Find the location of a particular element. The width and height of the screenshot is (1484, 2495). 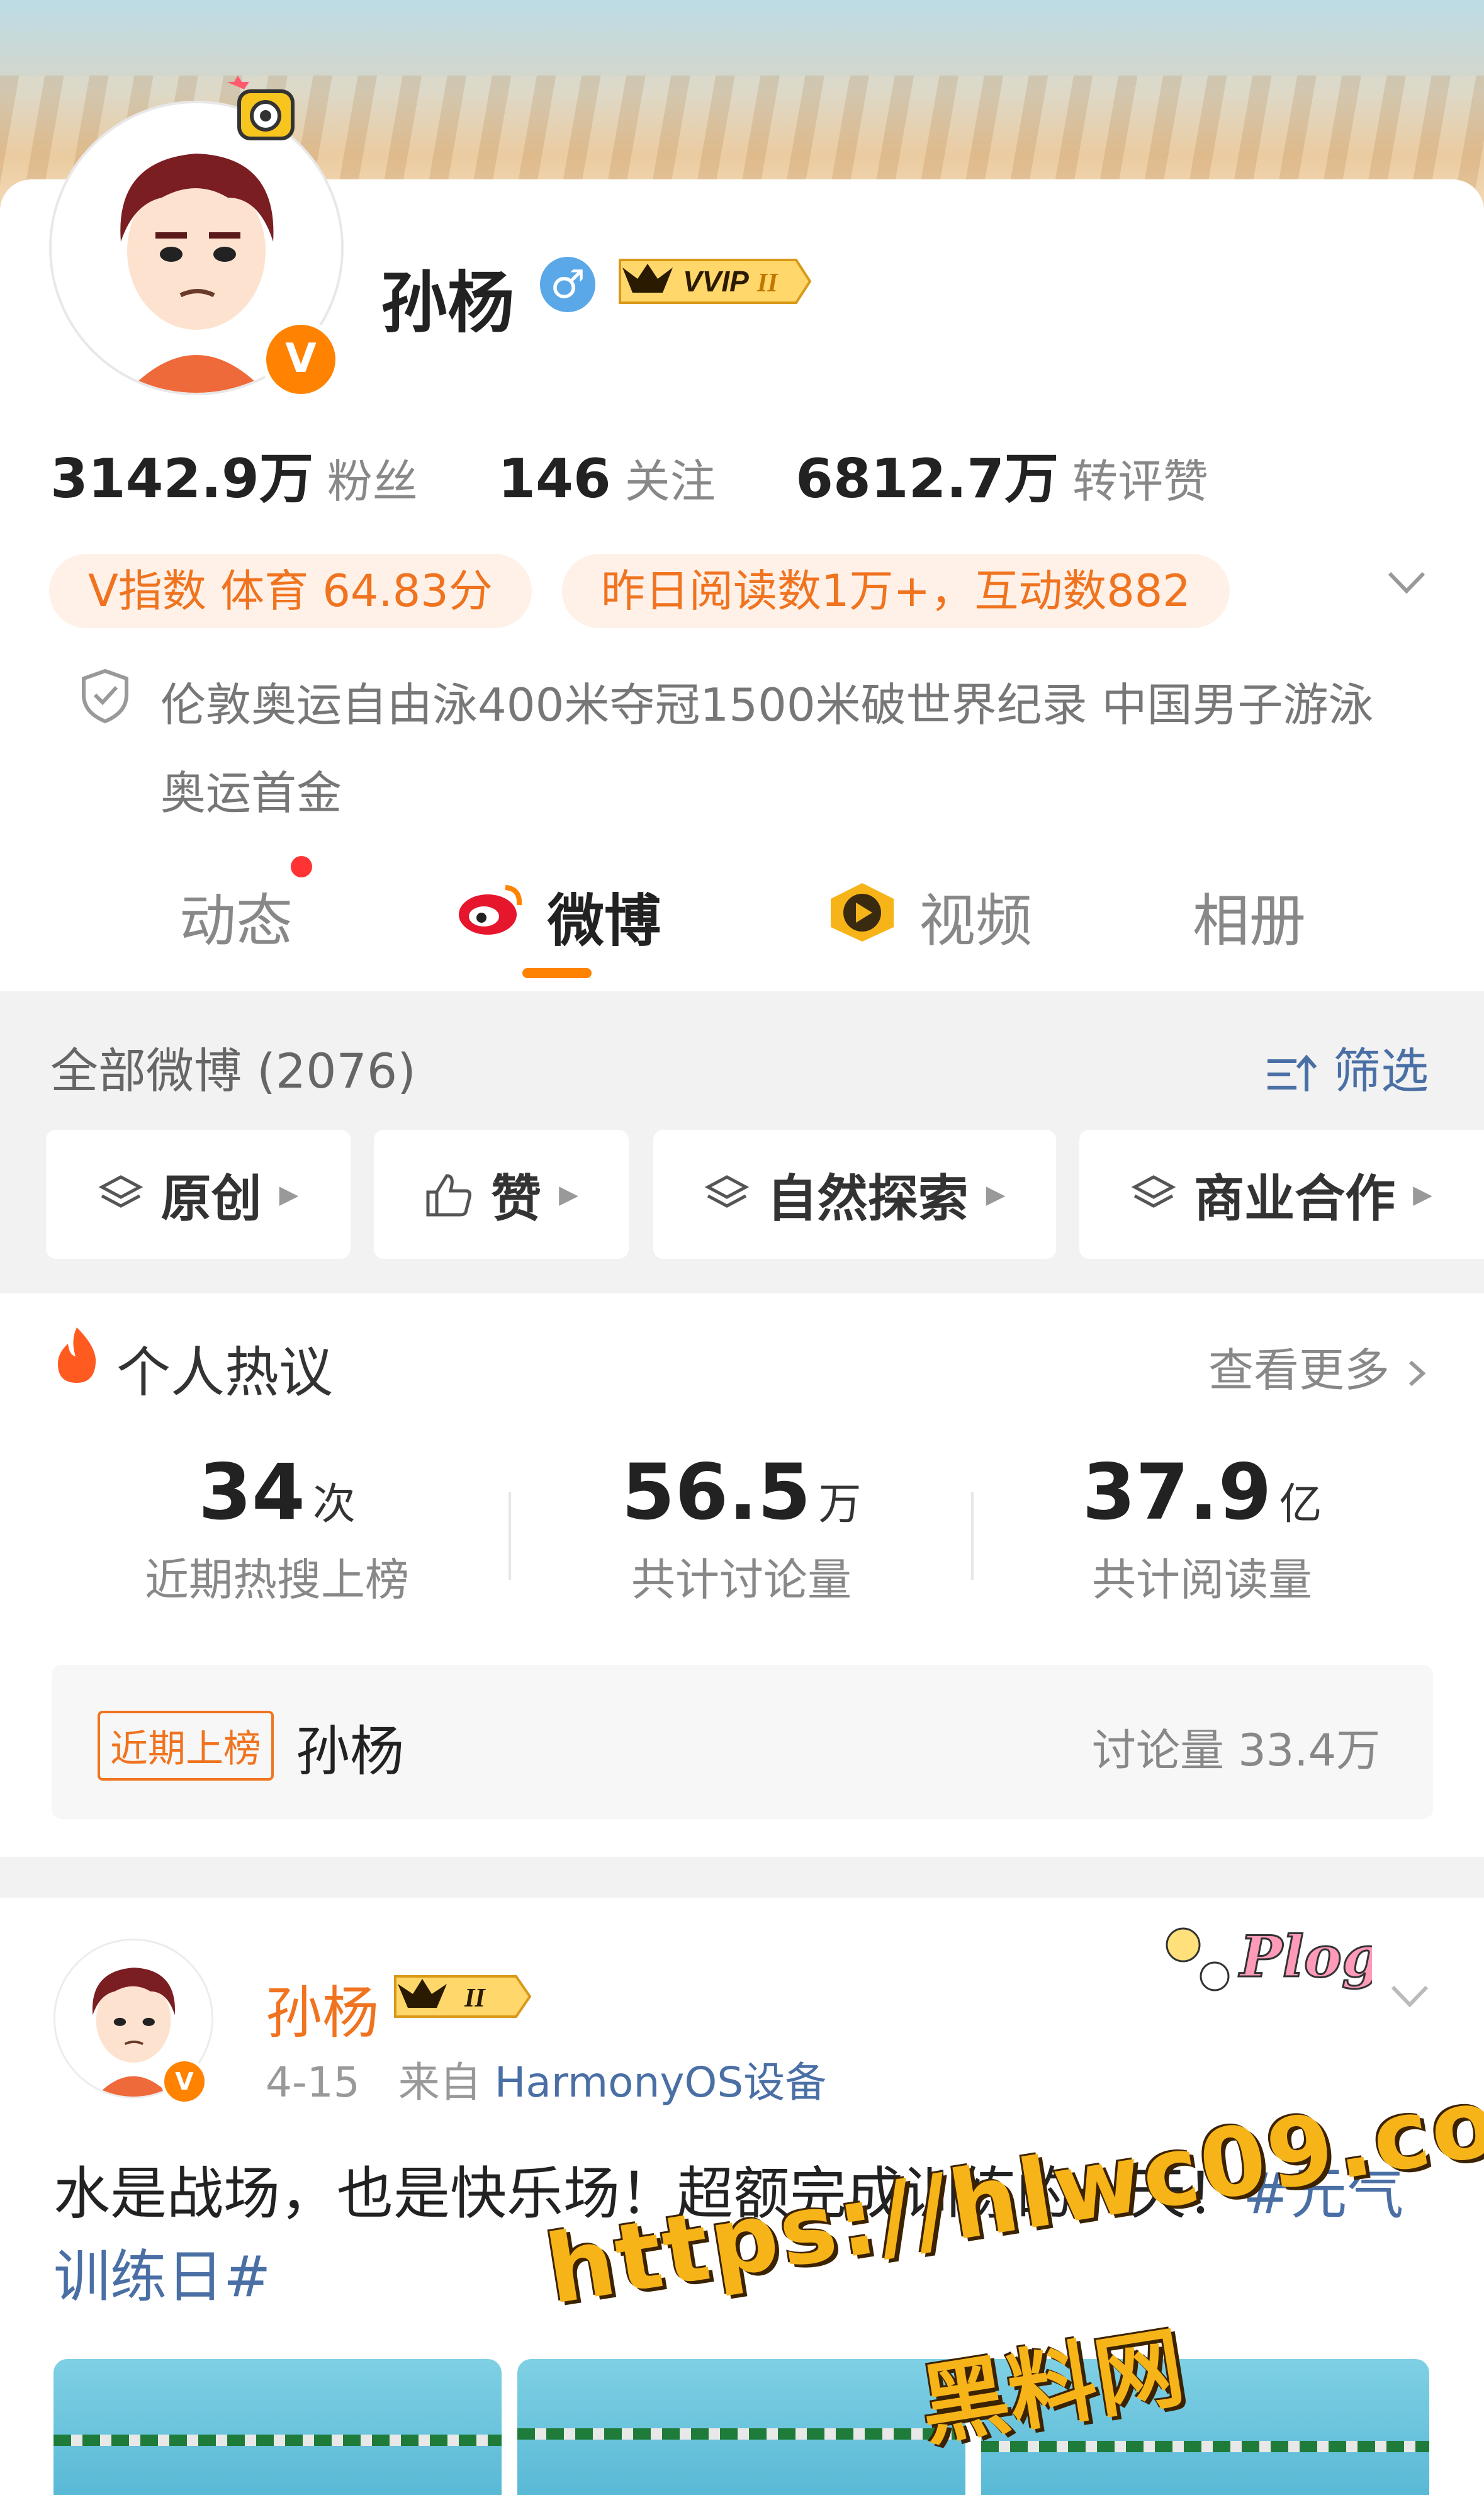

vip-badge: II is located at coordinates (462, 1997).